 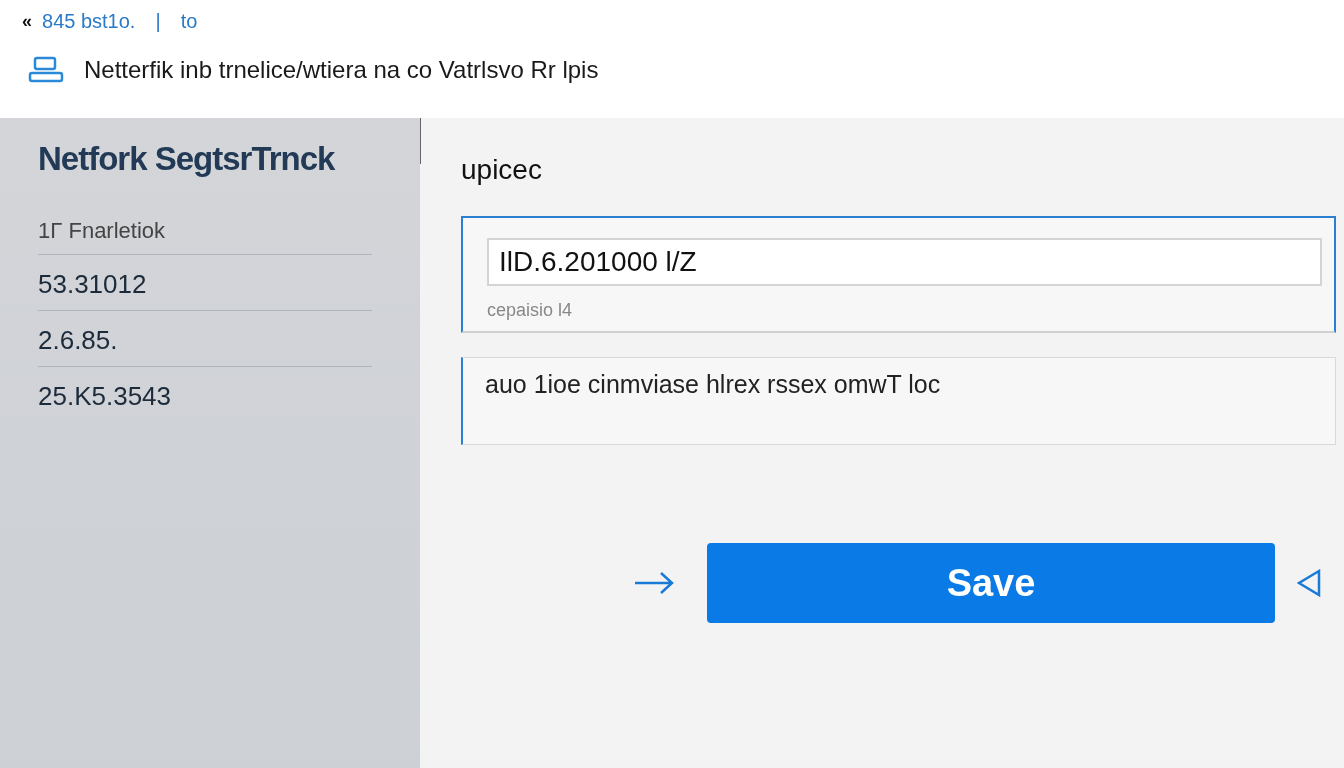 What do you see at coordinates (654, 583) in the screenshot?
I see `arrow-right-icon` at bounding box center [654, 583].